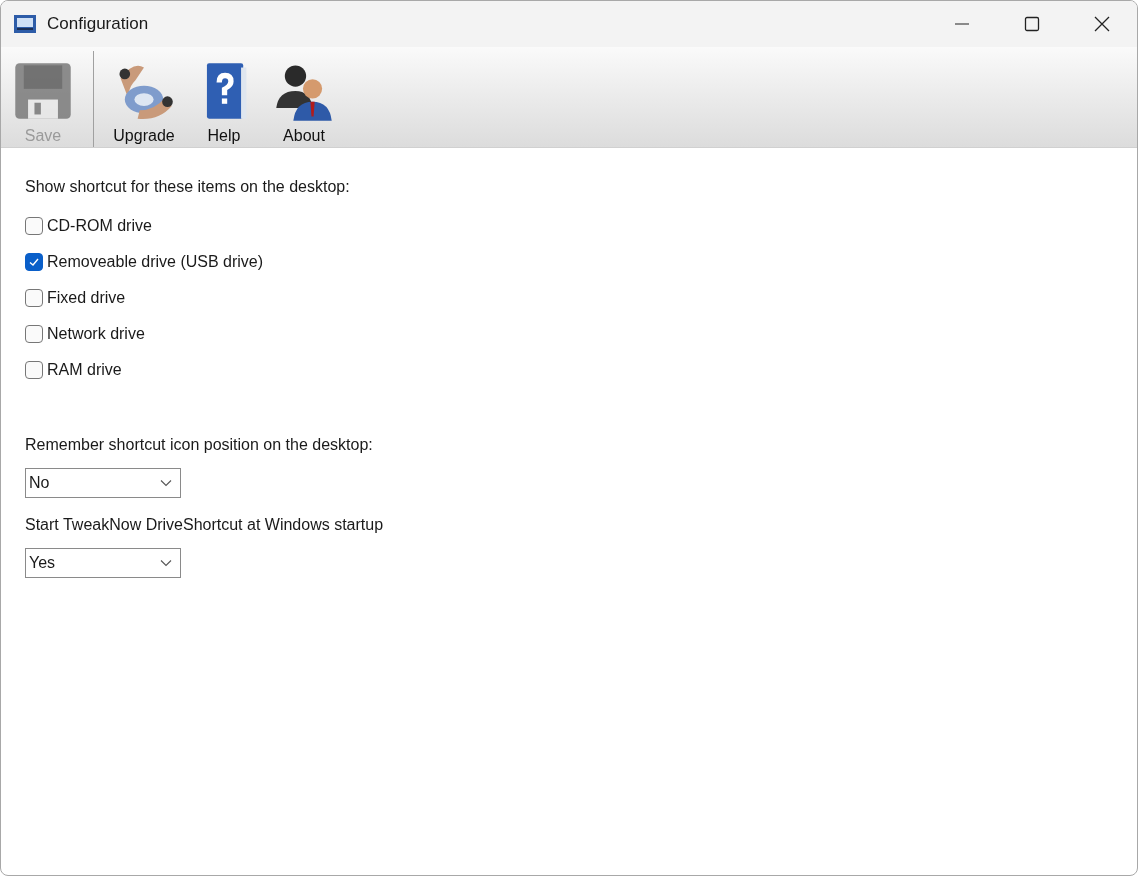 Image resolution: width=1138 pixels, height=876 pixels. What do you see at coordinates (25, 24) in the screenshot?
I see `app-icon` at bounding box center [25, 24].